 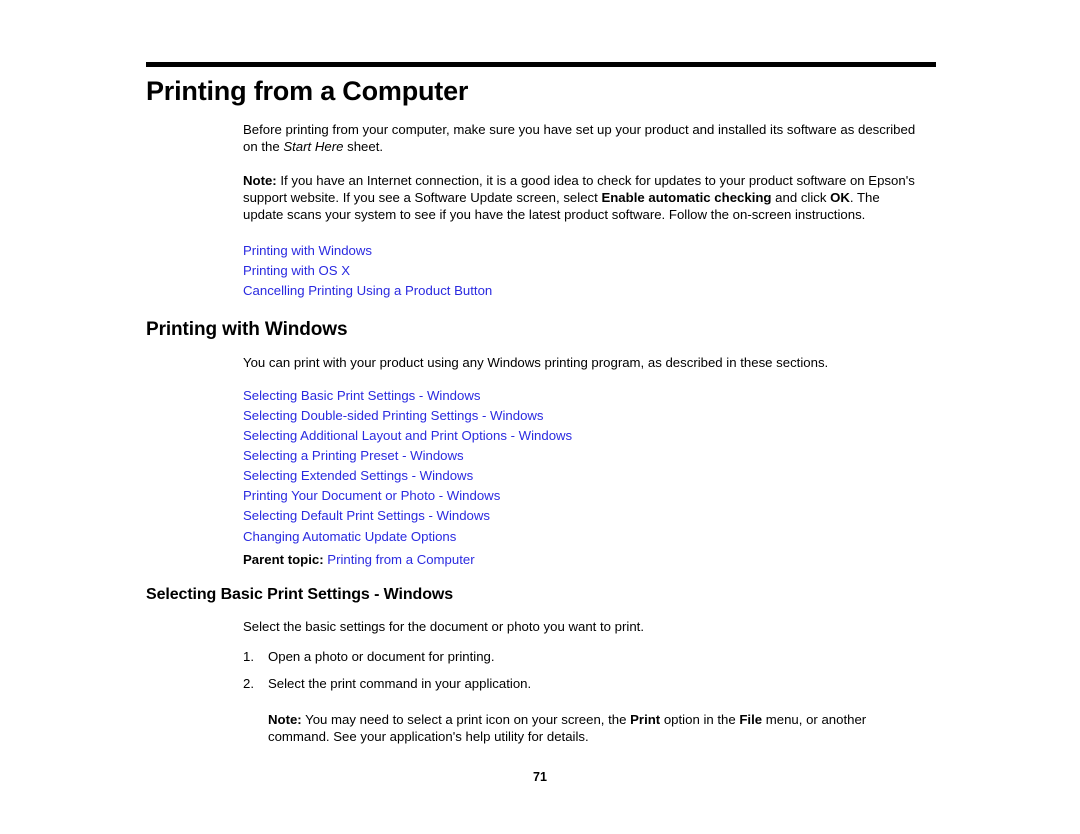 What do you see at coordinates (840, 197) in the screenshot?
I see `note-bold-ok: OK` at bounding box center [840, 197].